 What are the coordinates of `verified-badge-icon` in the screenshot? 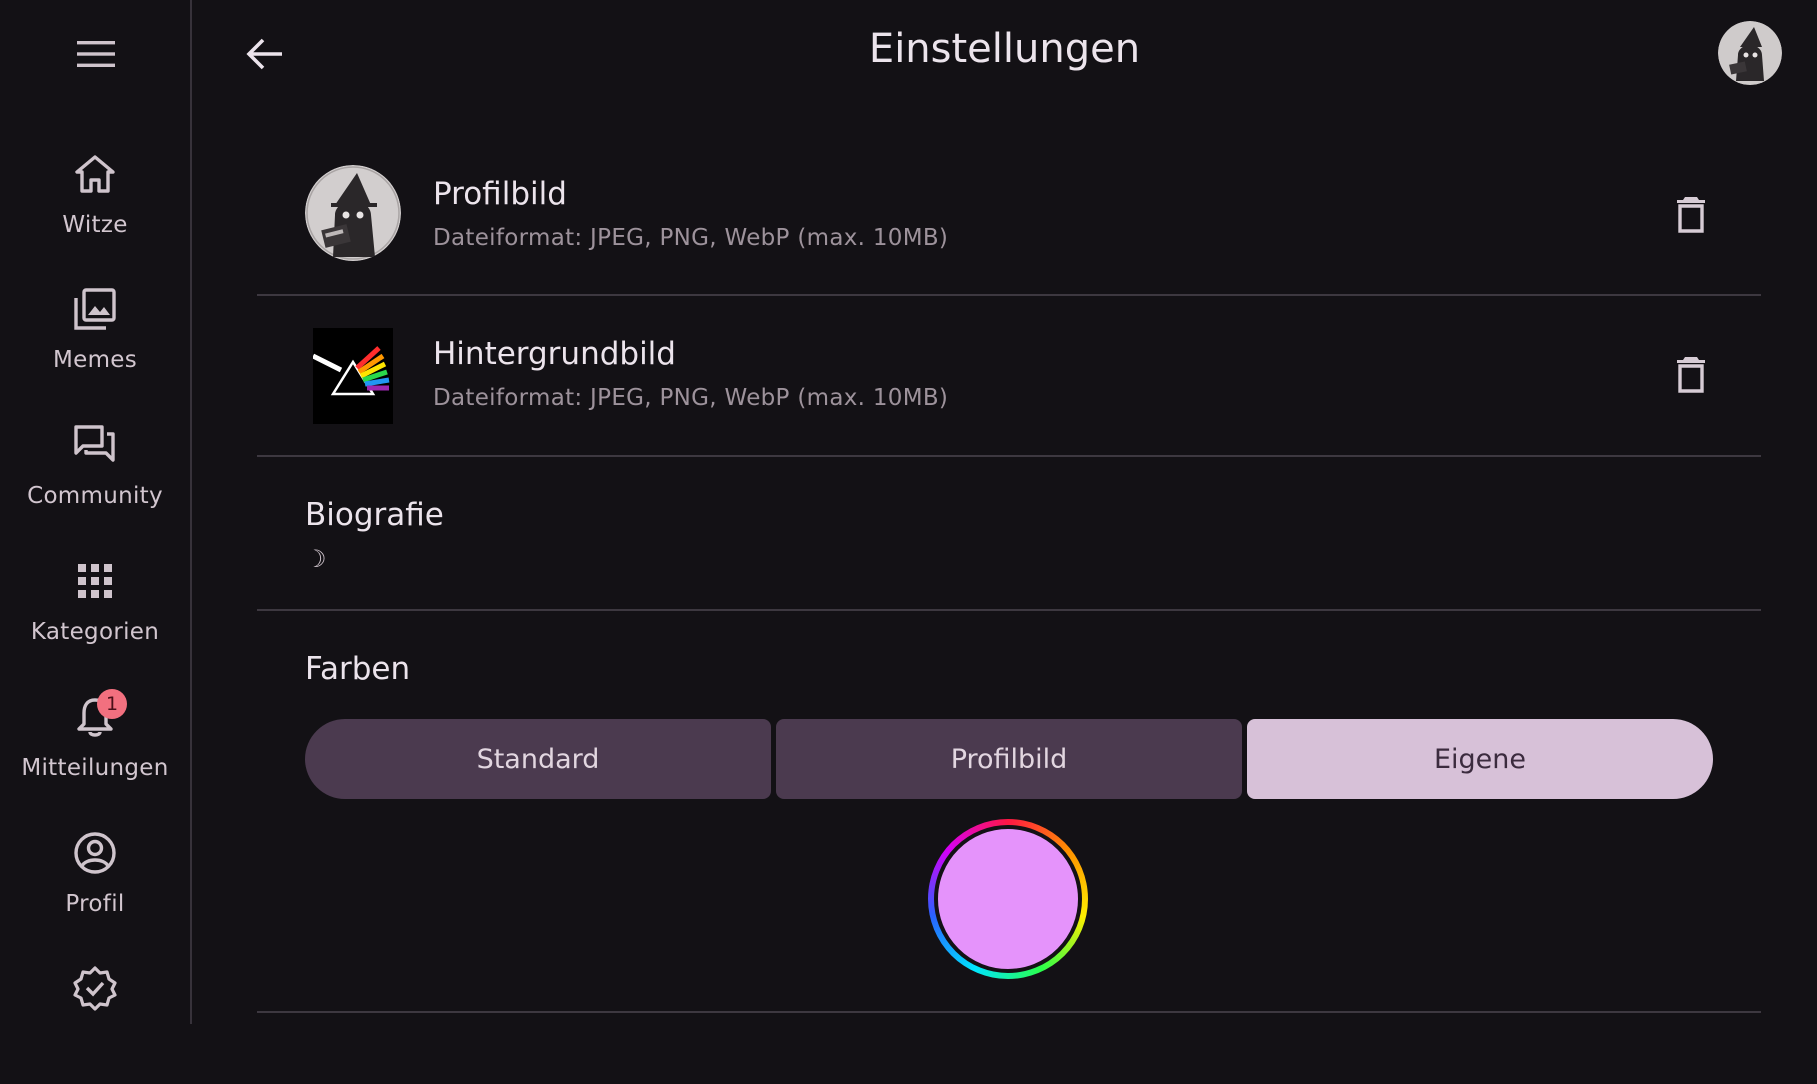 It's located at (95, 988).